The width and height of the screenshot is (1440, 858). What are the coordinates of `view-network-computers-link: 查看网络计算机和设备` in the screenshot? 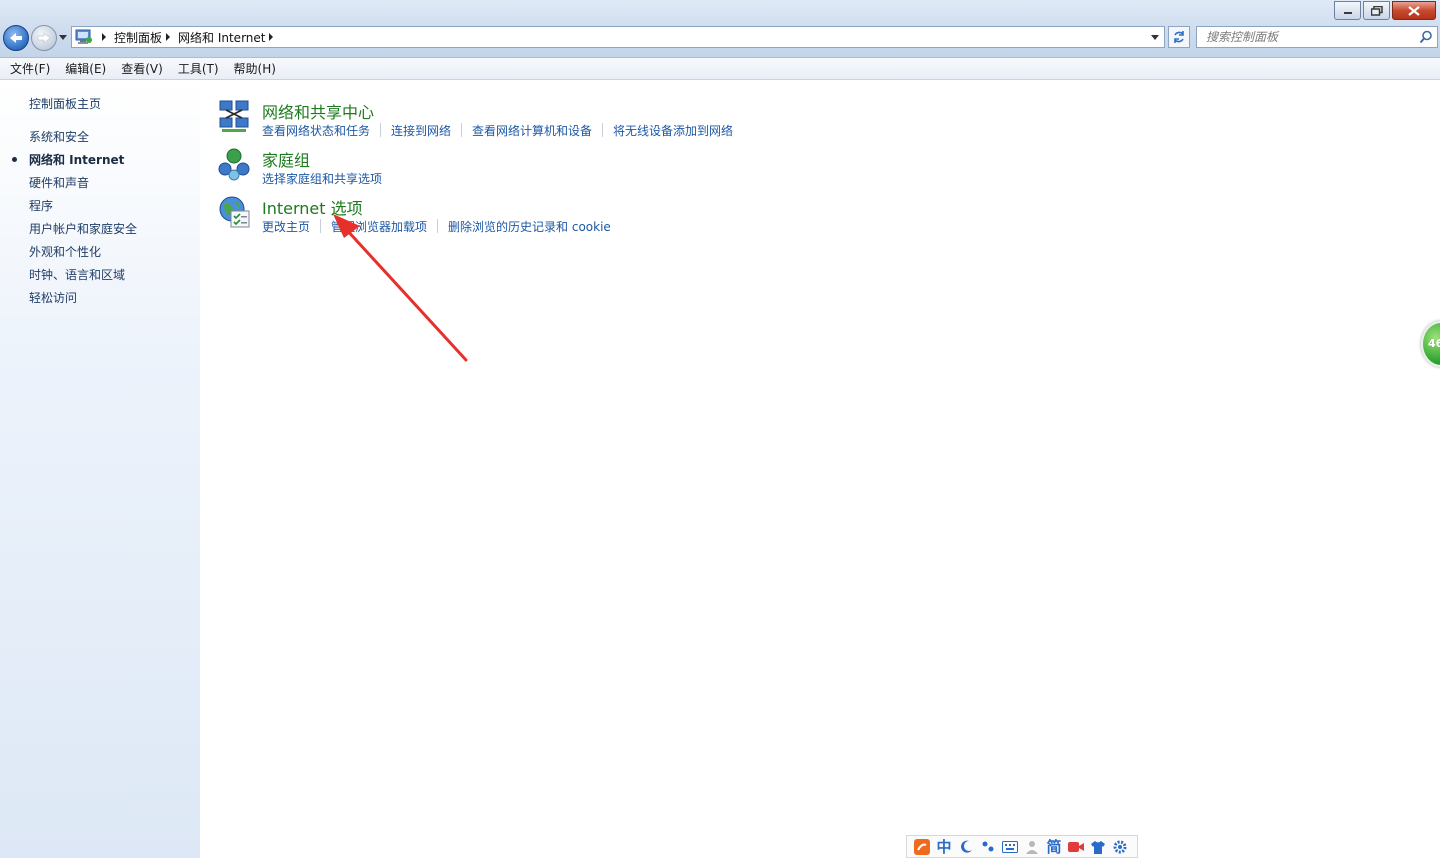 It's located at (532, 130).